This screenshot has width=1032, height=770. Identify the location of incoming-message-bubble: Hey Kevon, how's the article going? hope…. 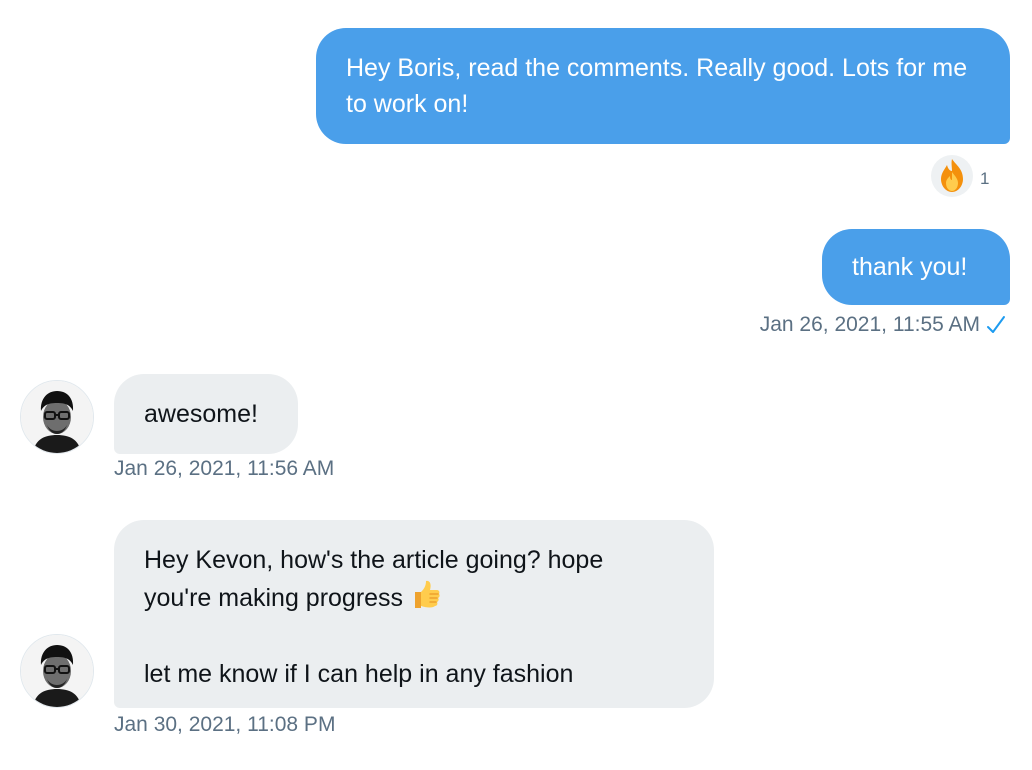
(414, 614).